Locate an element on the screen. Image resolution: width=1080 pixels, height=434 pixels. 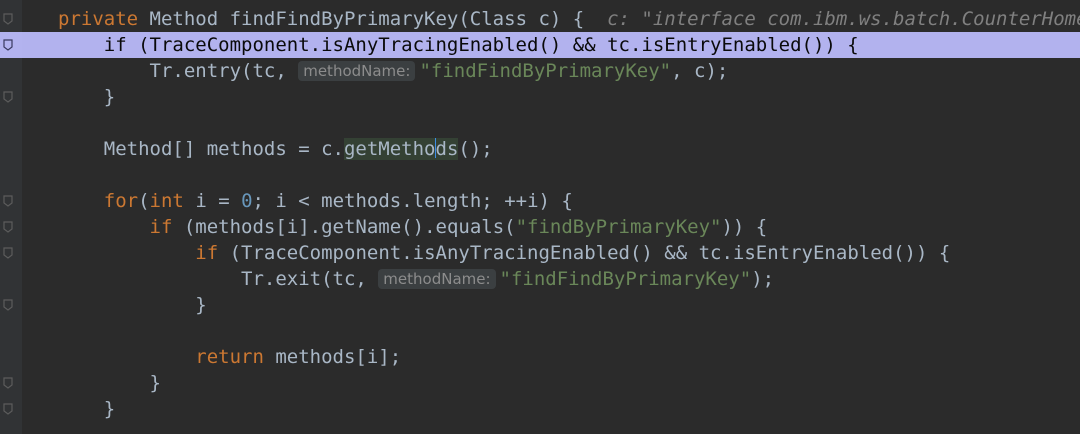
code-token: getMetho is located at coordinates (389, 149).